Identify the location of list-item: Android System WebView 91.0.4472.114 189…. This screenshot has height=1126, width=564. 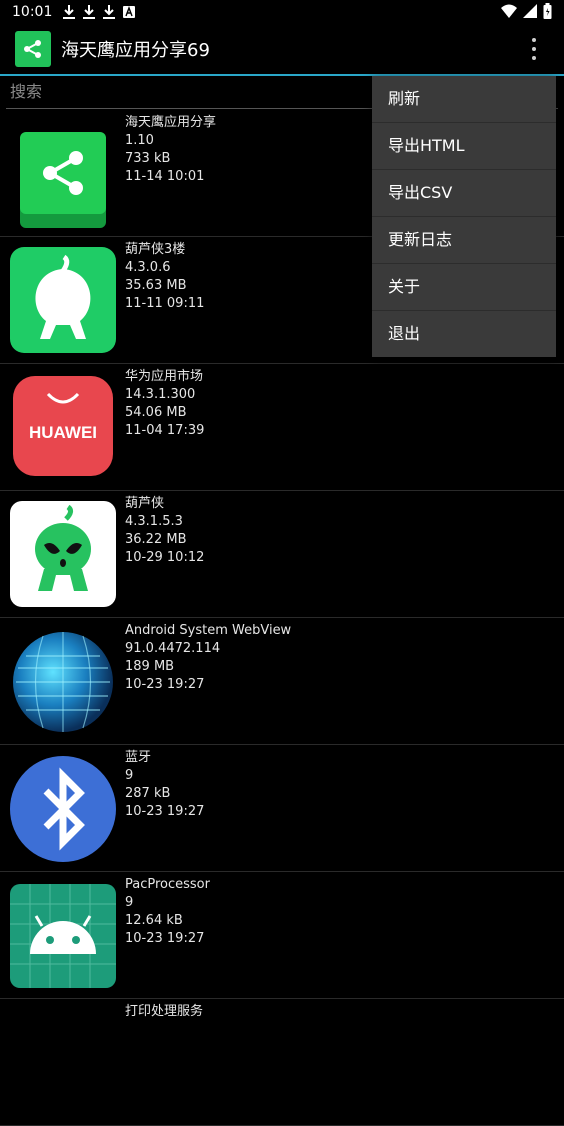
(282, 681).